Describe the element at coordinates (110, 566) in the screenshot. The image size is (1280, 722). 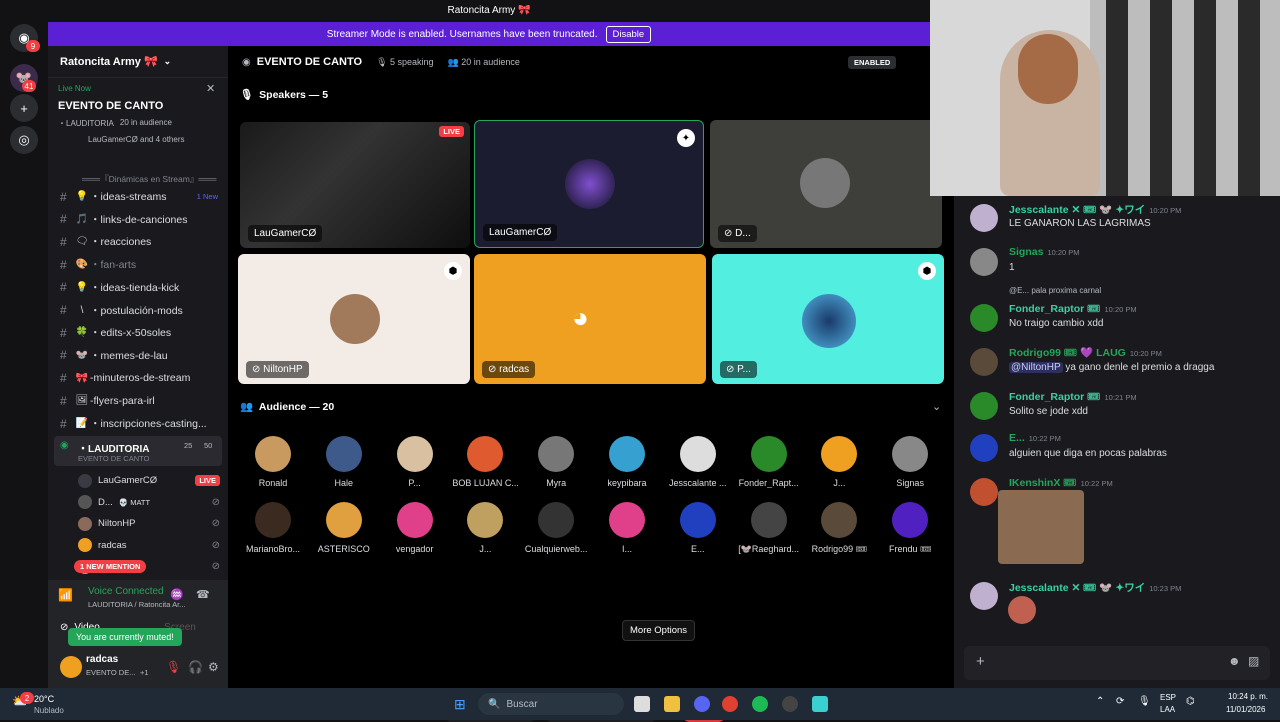
I see `new-mention-pill: 1 NEW MENTION` at that location.